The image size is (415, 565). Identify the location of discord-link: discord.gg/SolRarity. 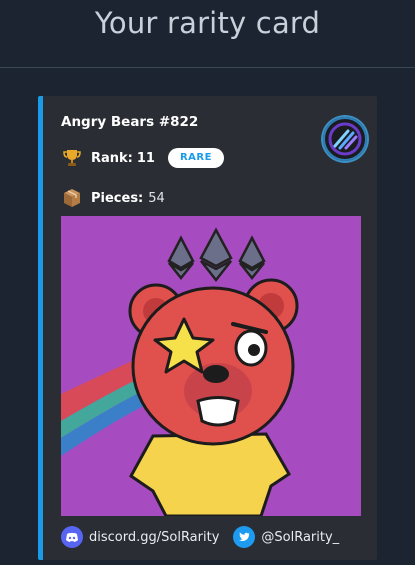
(140, 537).